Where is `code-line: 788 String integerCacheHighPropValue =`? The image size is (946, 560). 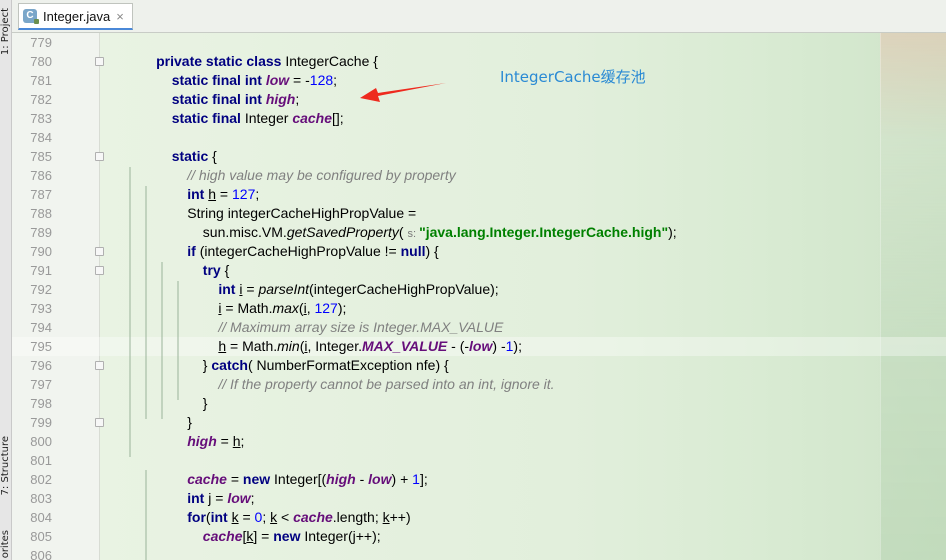
code-line: 788 String integerCacheHighPropValue = is located at coordinates (479, 213).